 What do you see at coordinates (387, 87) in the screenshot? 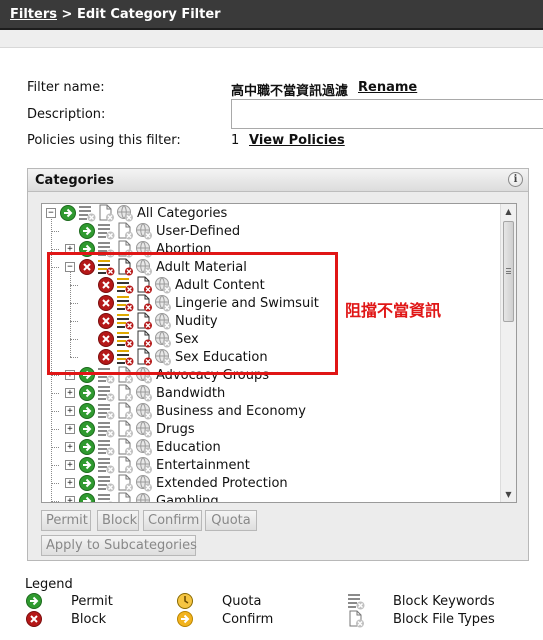
I see `rename-link: Rename` at bounding box center [387, 87].